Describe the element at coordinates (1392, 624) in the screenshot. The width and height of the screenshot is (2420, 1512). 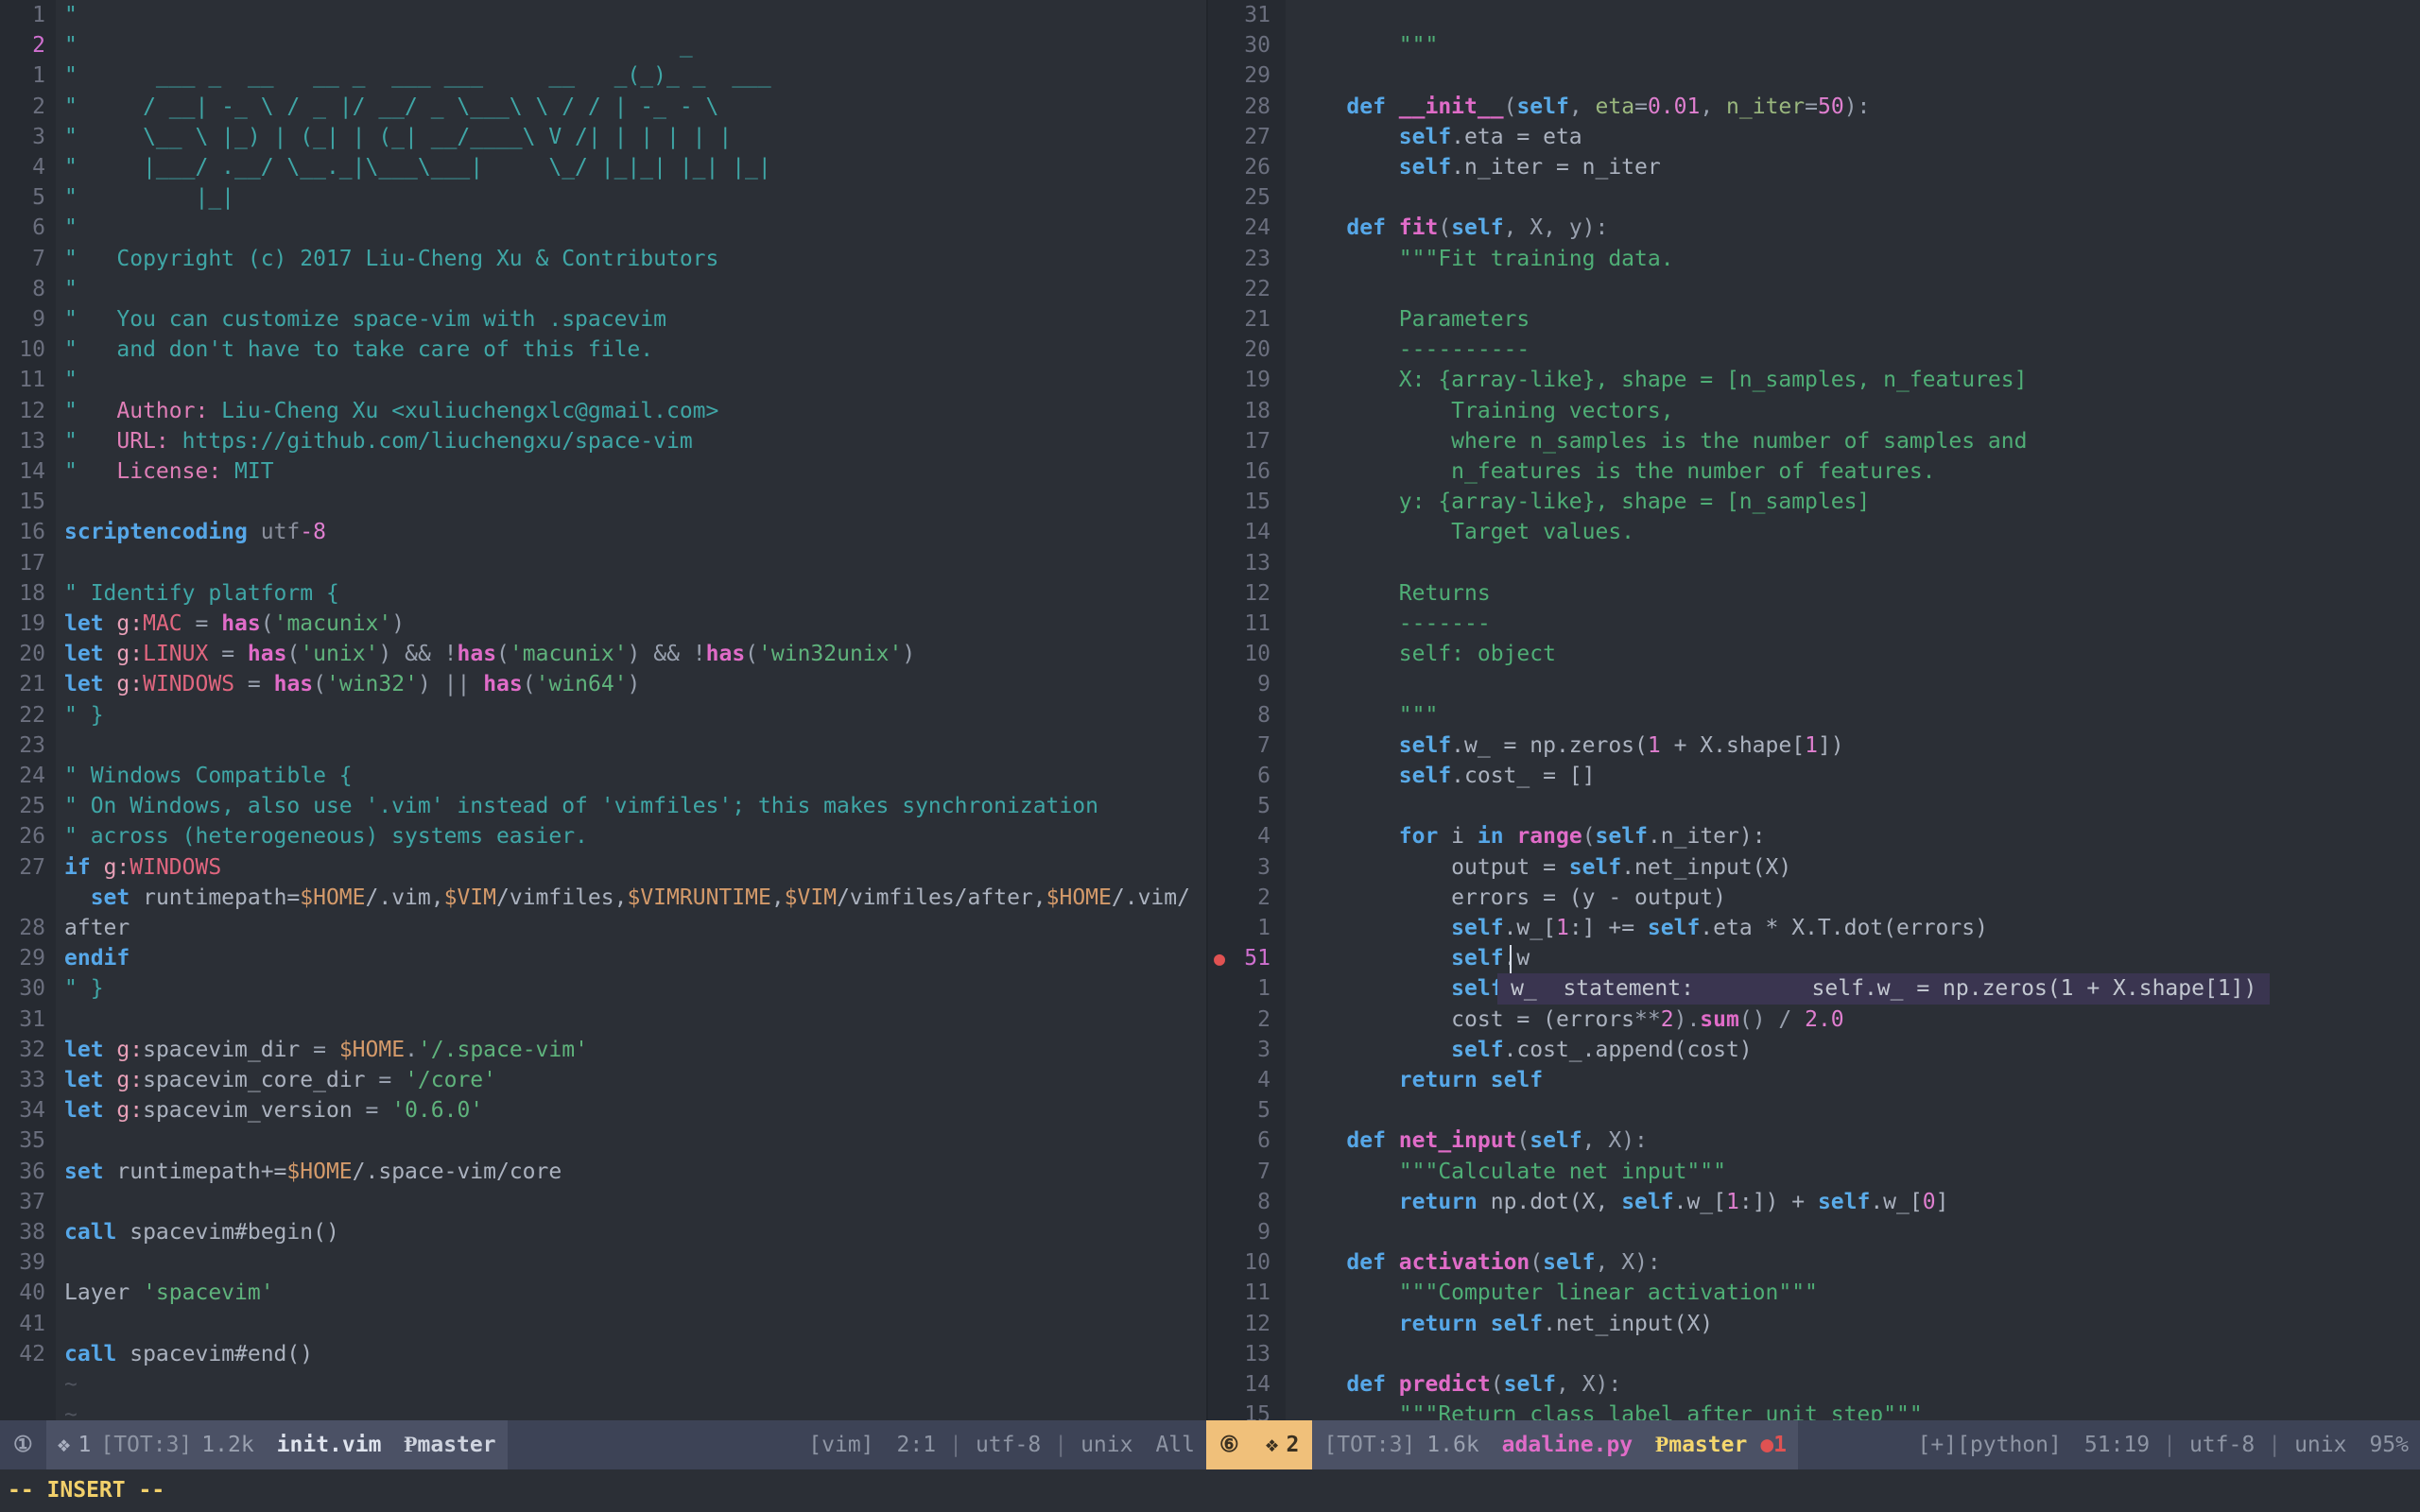
I see `code-line: -------` at that location.